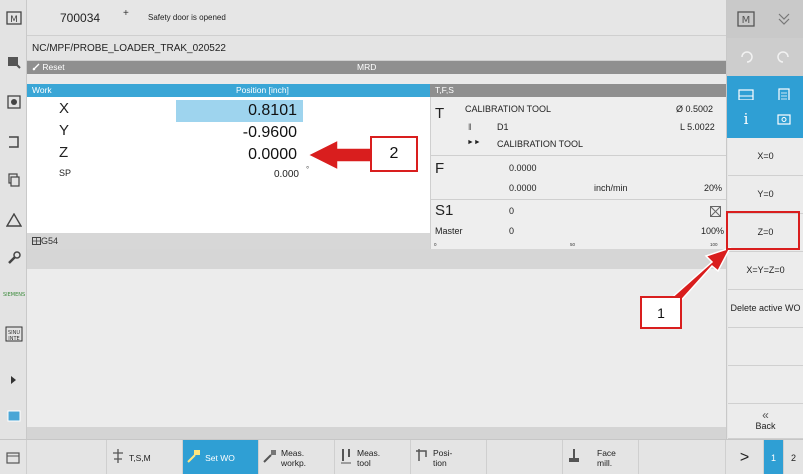 This screenshot has width=803, height=474. What do you see at coordinates (763, 230) in the screenshot?
I see `z0-highlight-box` at bounding box center [763, 230].